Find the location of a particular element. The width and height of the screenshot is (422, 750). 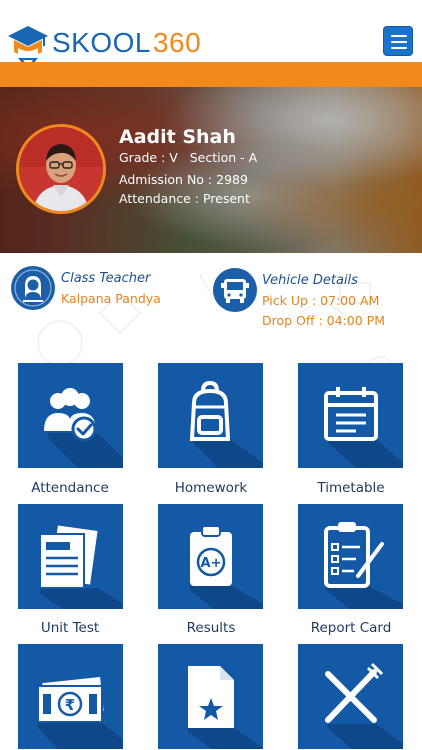

student-name: Aadit Shah is located at coordinates (177, 137).